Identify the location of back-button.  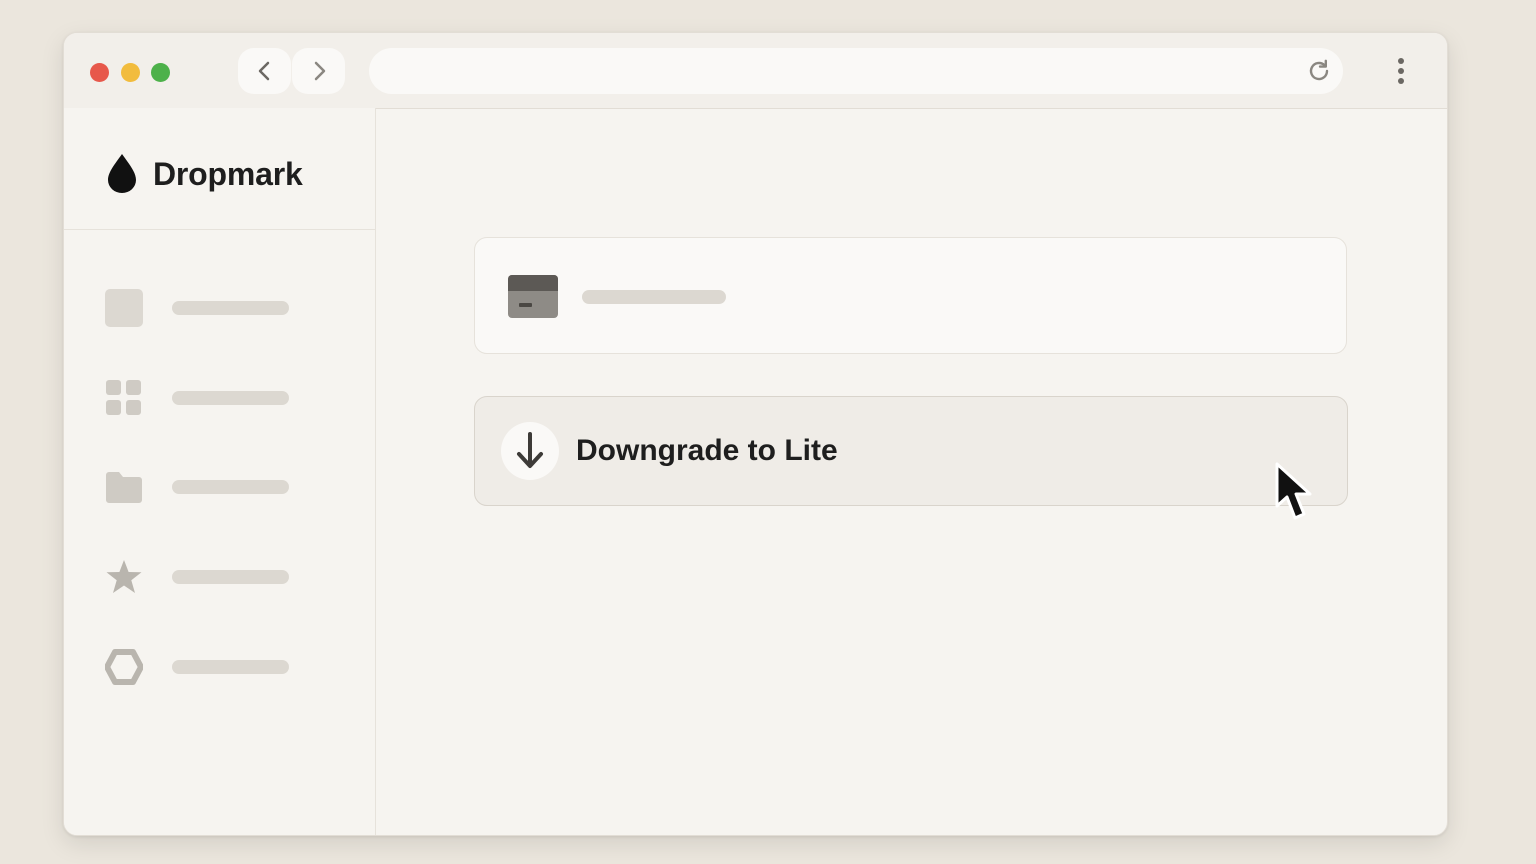
(264, 71).